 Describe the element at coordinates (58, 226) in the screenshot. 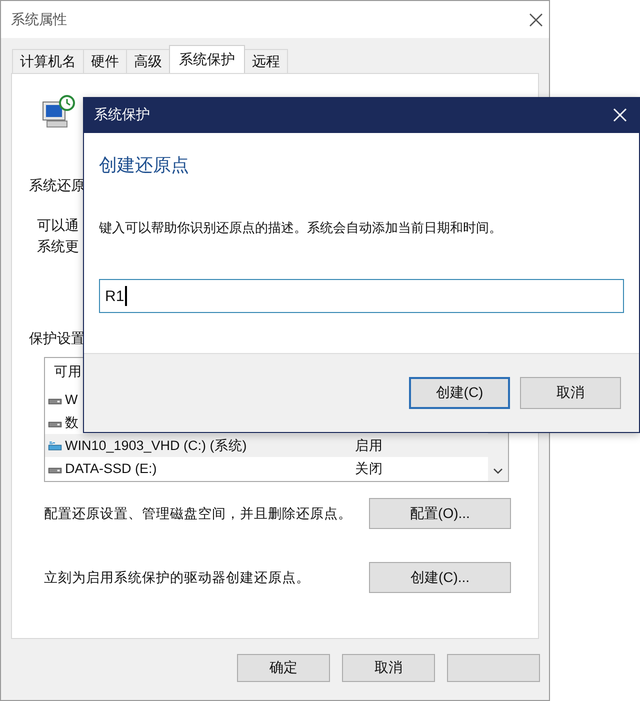

I see `description-text: 可以通` at that location.